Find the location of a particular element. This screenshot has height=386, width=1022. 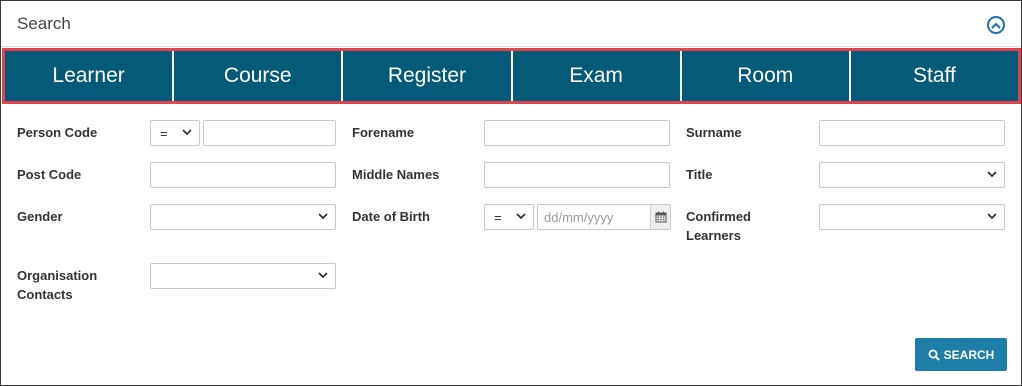

calendar-icon is located at coordinates (660, 217).